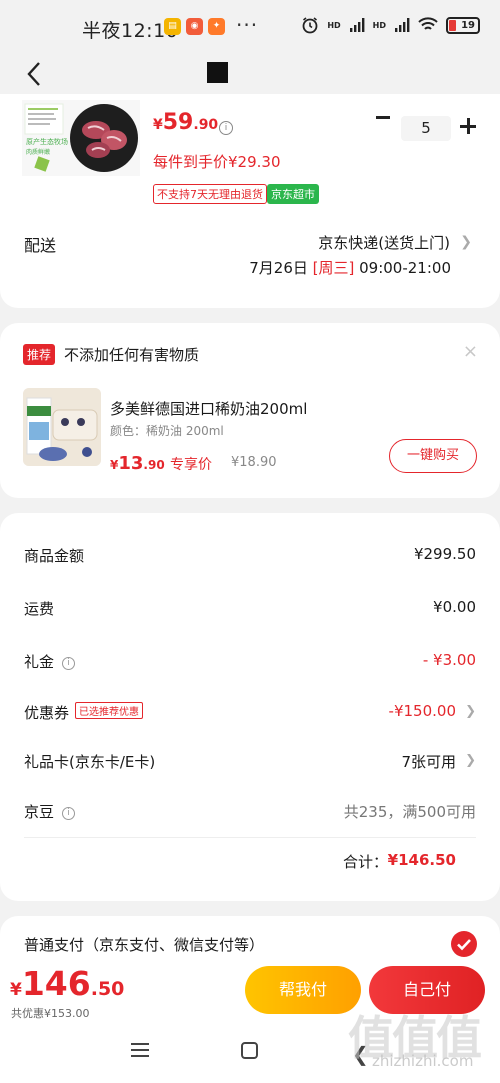  Describe the element at coordinates (39, 662) in the screenshot. I see `gift-money-label: 礼金` at that location.